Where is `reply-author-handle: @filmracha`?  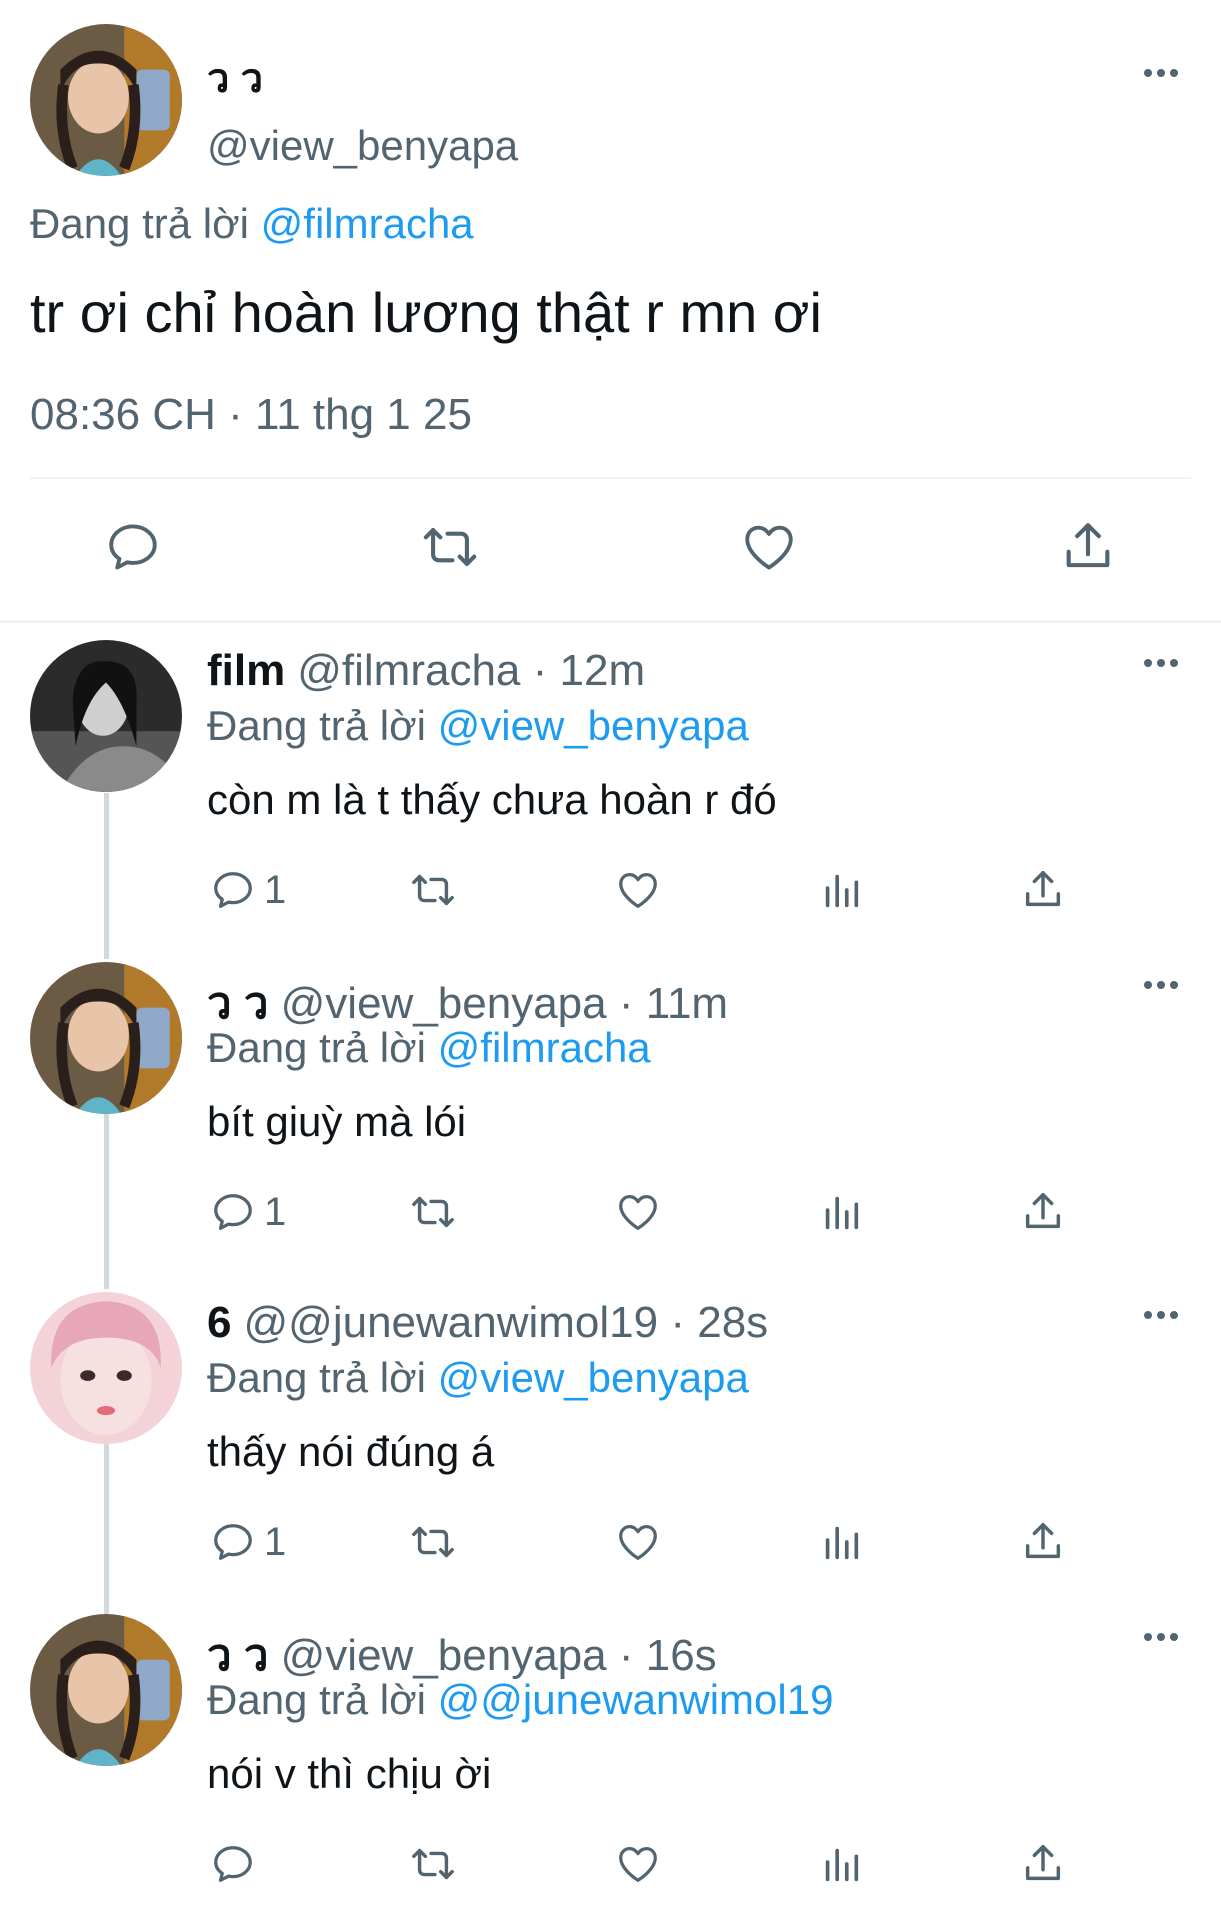 reply-author-handle: @filmracha is located at coordinates (408, 670).